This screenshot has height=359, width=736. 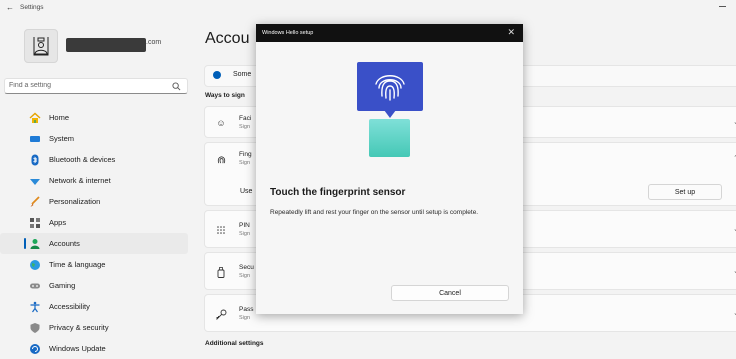 What do you see at coordinates (234, 343) in the screenshot?
I see `additional-settings-heading: Additional settings` at bounding box center [234, 343].